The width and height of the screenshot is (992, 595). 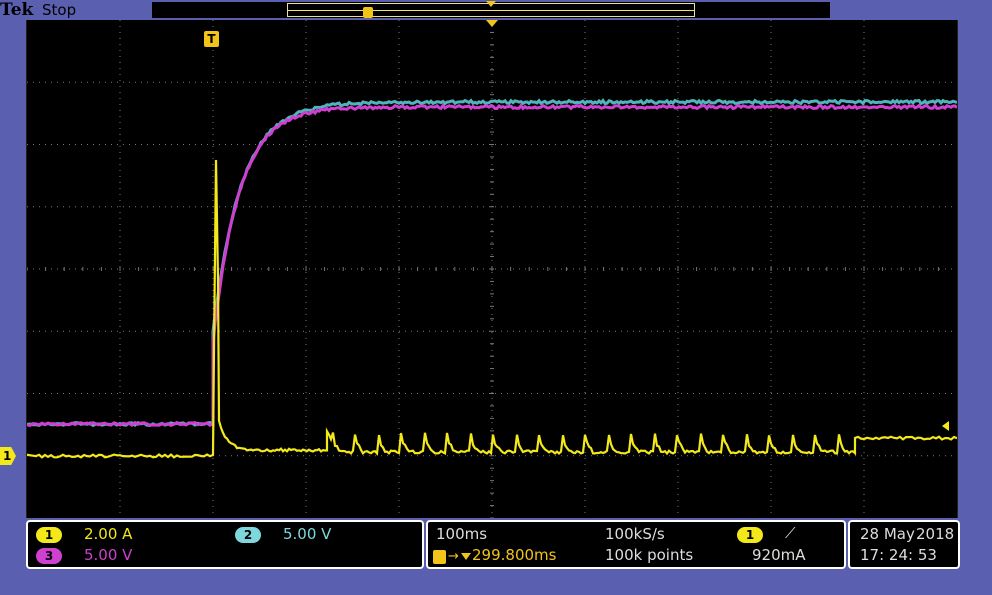 I want to click on channel-panel: 1 2.00 A 2 5.00 V 3 5.00 V, so click(x=225, y=544).